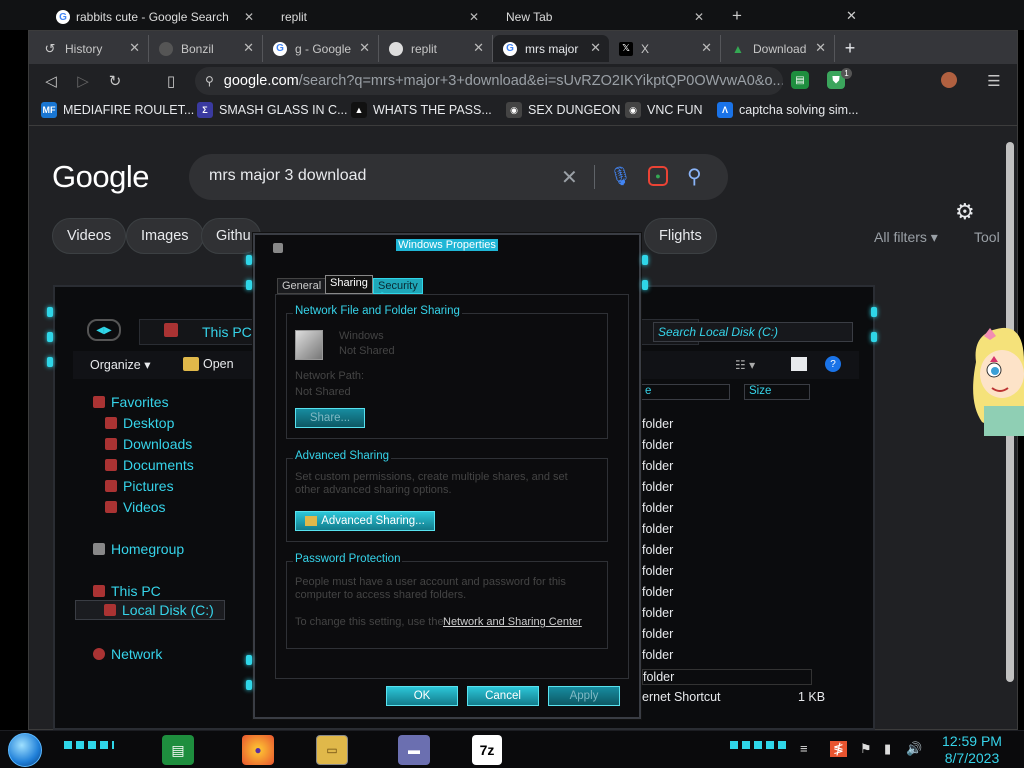  I want to click on help-icon: ?, so click(833, 364).